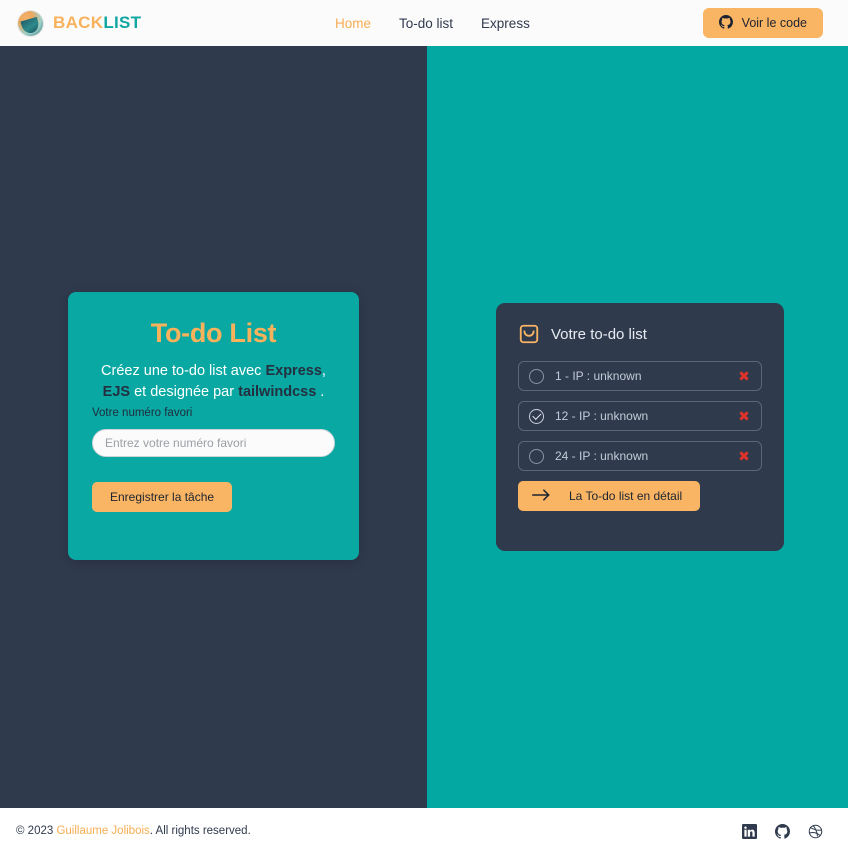  Describe the element at coordinates (323, 371) in the screenshot. I see `desc-text-2: ,` at that location.